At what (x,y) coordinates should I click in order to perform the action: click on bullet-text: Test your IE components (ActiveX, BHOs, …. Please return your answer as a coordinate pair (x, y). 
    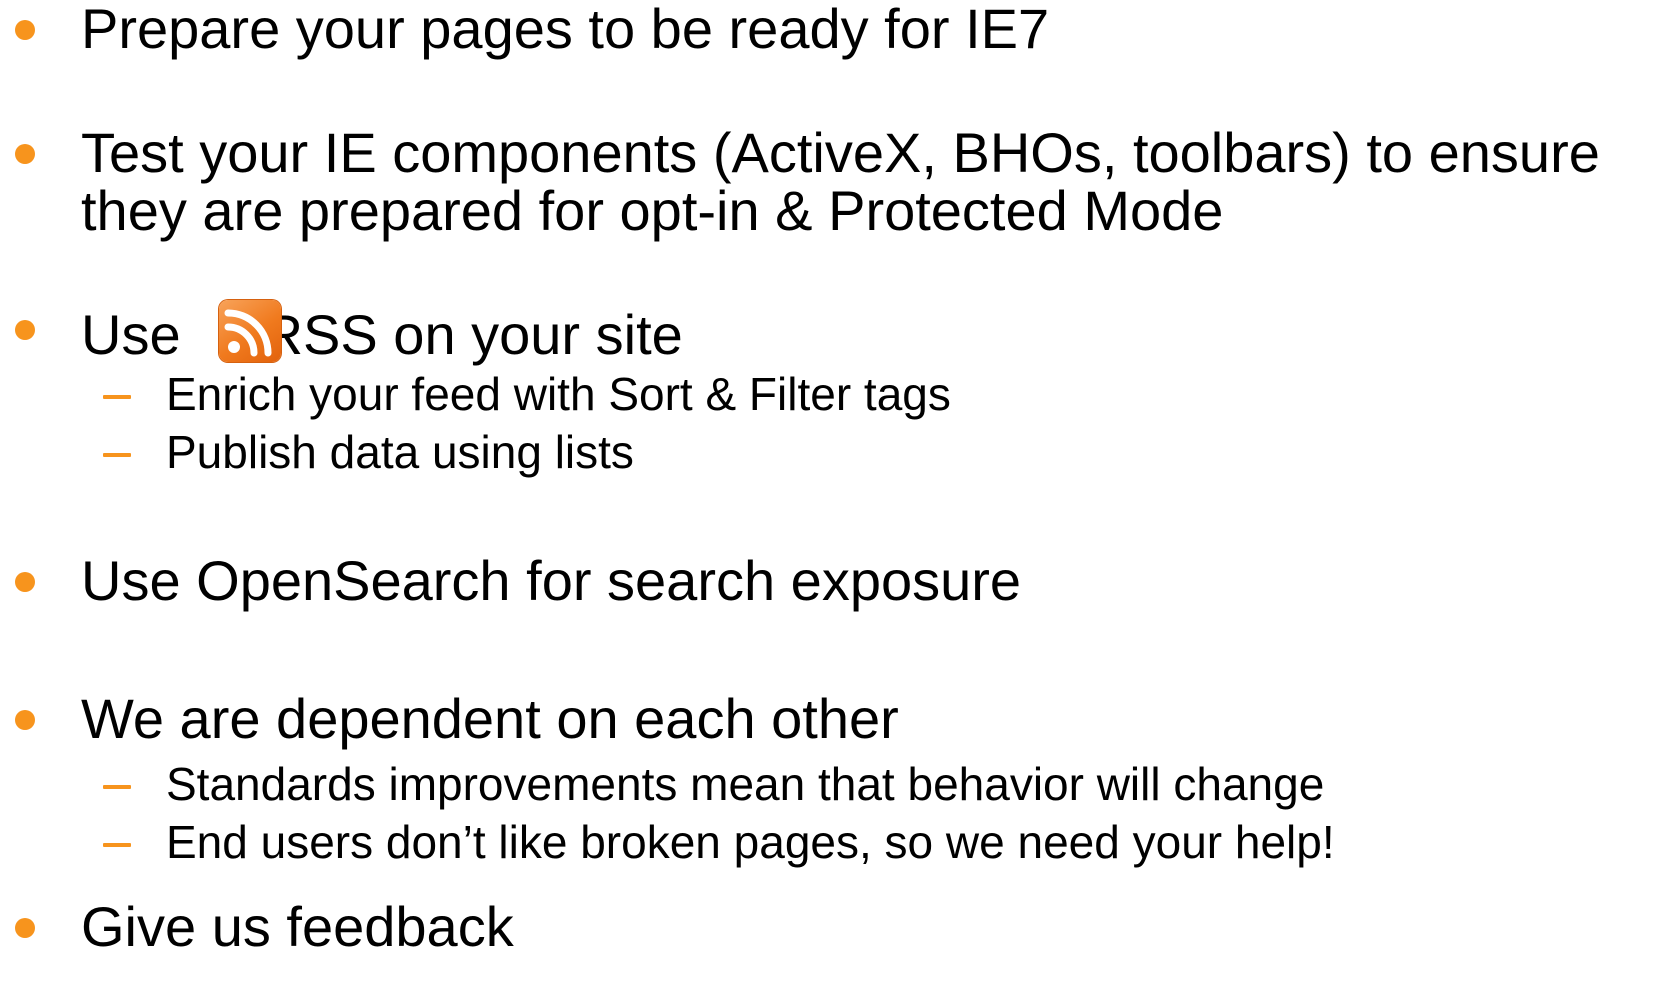
    Looking at the image, I should click on (871, 182).